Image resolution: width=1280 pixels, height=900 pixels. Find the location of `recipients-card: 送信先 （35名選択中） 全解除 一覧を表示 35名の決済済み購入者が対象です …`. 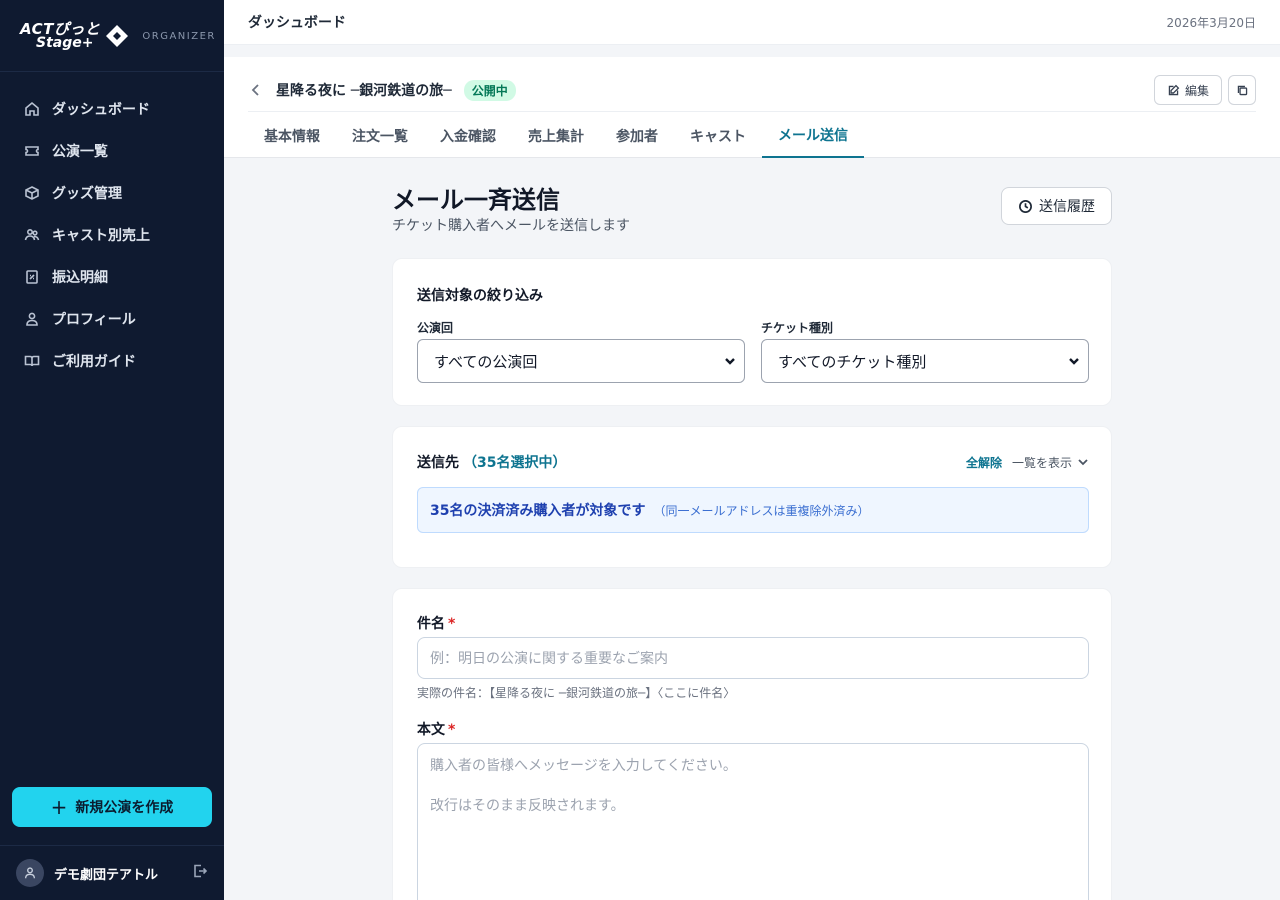

recipients-card: 送信先 （35名選択中） 全解除 一覧を表示 35名の決済済み購入者が対象です … is located at coordinates (752, 497).